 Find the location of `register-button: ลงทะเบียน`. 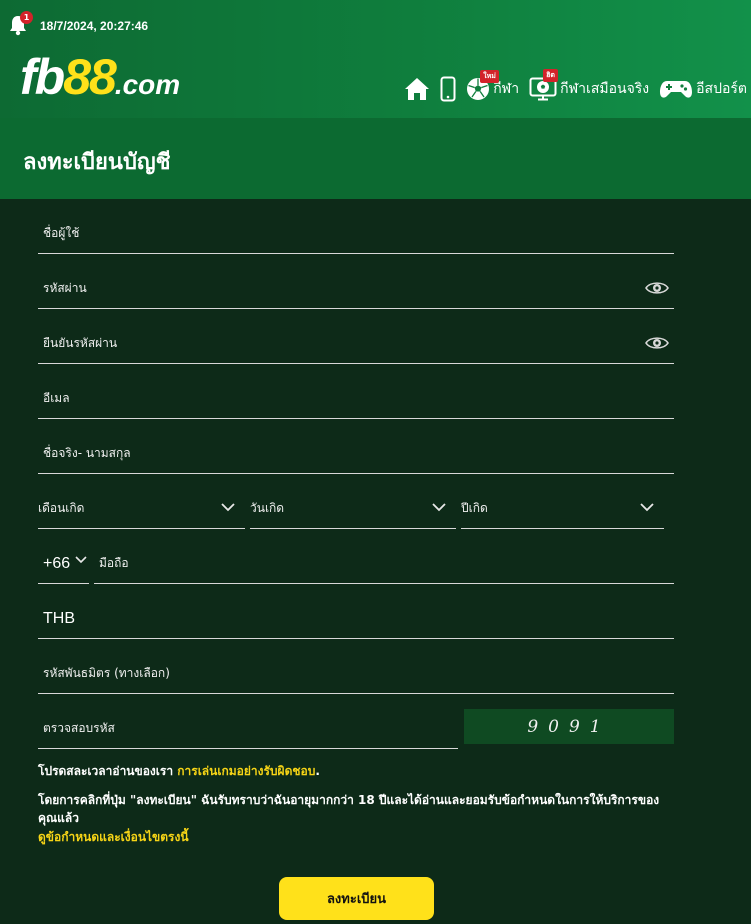

register-button: ลงทะเบียน is located at coordinates (356, 898).